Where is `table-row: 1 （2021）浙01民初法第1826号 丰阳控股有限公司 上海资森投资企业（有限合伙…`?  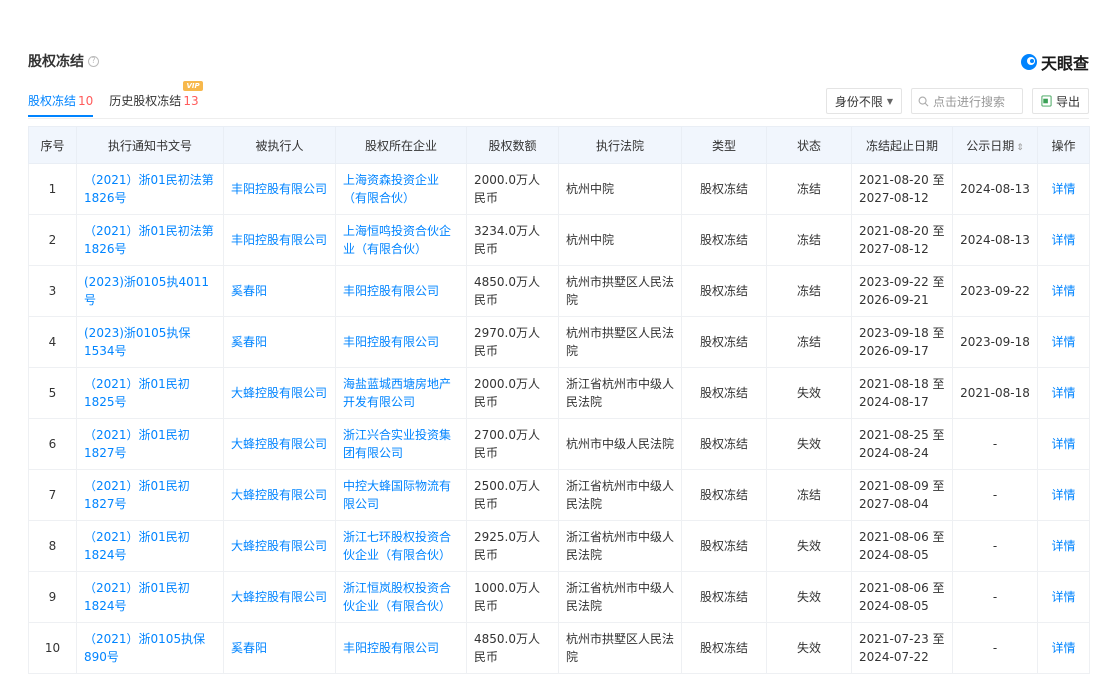 table-row: 1 （2021）浙01民初法第1826号 丰阳控股有限公司 上海资森投资企业（有限合伙… is located at coordinates (559, 189).